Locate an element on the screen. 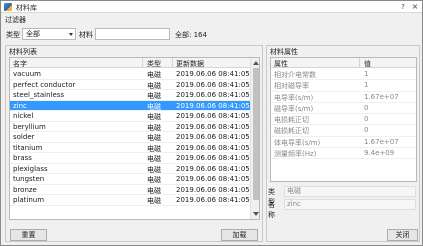  table-row: brass 电磁 2019.06.06 08:41:05 is located at coordinates (130, 158).